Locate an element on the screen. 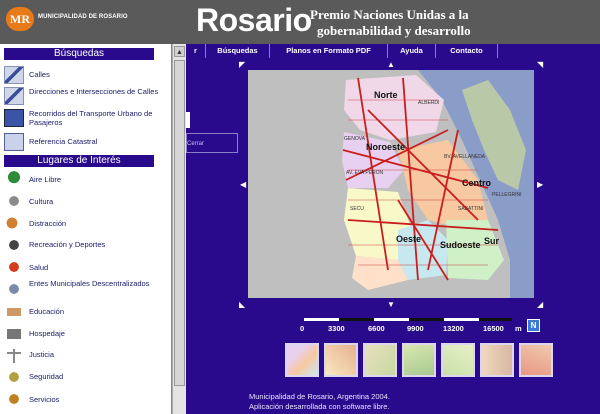  close-panel-button: Cerrar is located at coordinates (212, 143).